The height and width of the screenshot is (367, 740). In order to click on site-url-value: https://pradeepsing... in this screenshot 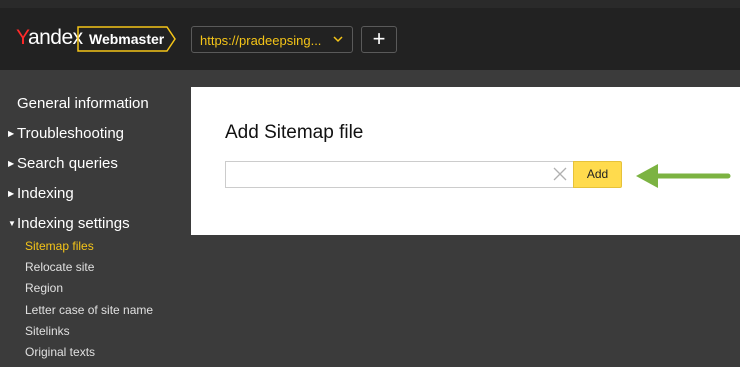, I will do `click(261, 40)`.